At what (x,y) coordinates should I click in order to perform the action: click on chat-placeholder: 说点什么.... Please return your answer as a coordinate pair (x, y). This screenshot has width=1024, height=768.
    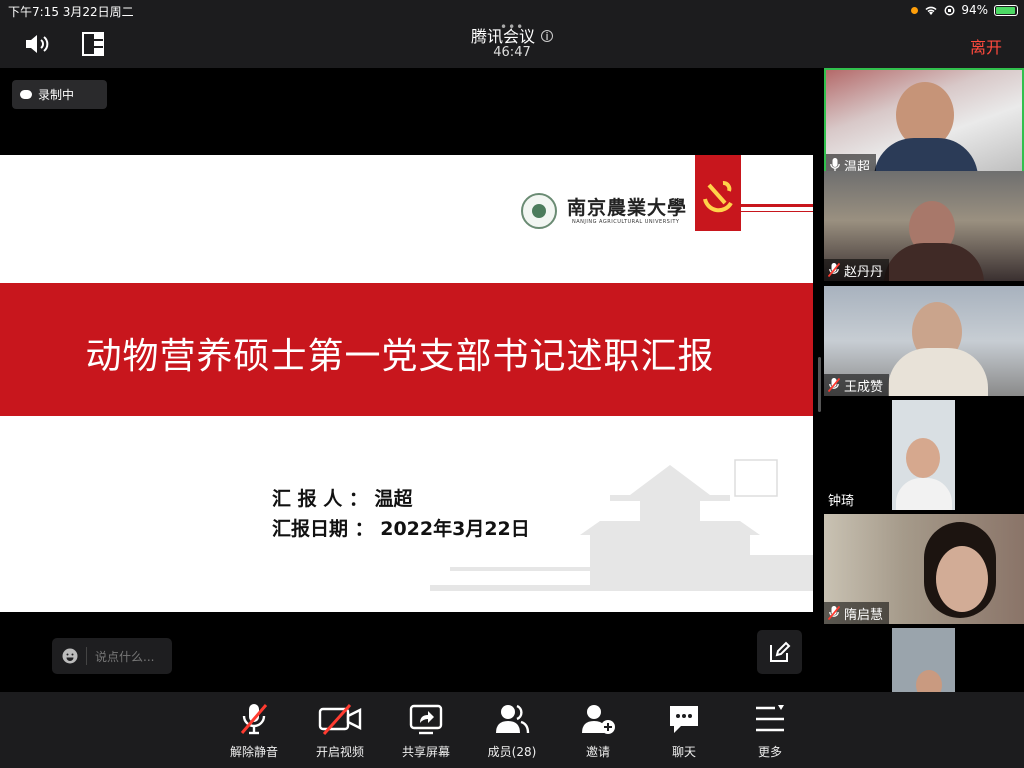
    Looking at the image, I should click on (125, 656).